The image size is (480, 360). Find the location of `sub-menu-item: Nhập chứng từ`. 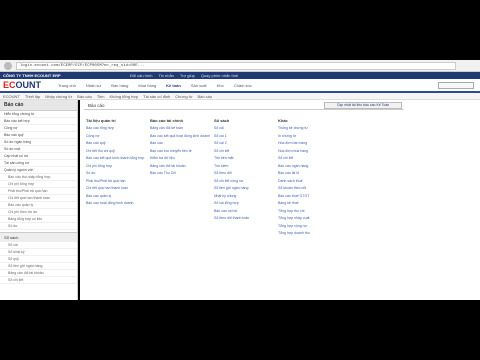

sub-menu-item: Nhập chứng từ is located at coordinates (58, 96).